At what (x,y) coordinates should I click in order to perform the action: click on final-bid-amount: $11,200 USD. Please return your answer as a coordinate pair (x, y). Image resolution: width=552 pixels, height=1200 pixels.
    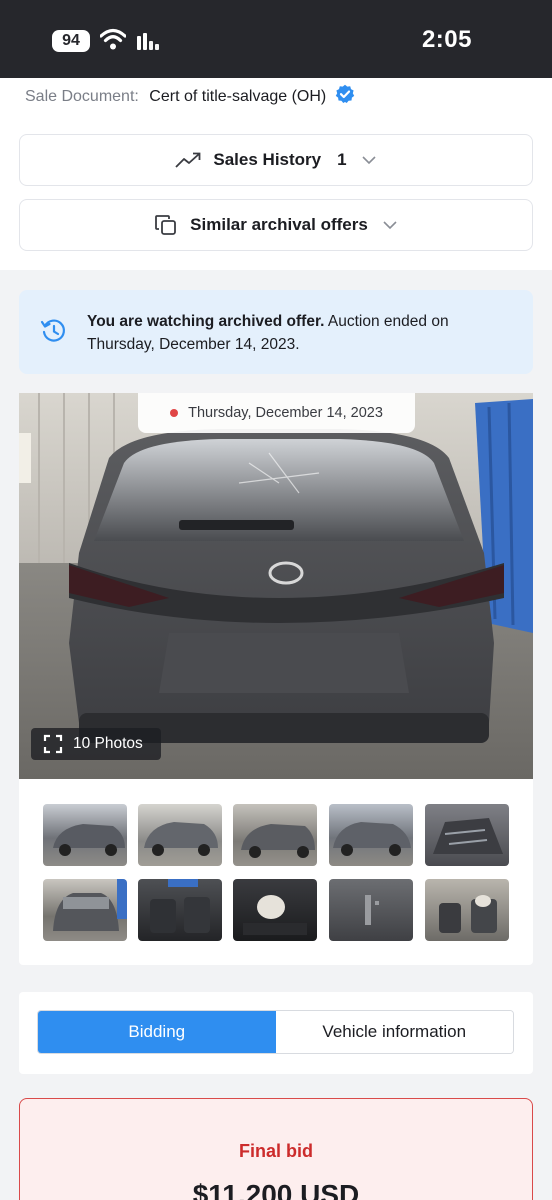
    Looking at the image, I should click on (276, 1189).